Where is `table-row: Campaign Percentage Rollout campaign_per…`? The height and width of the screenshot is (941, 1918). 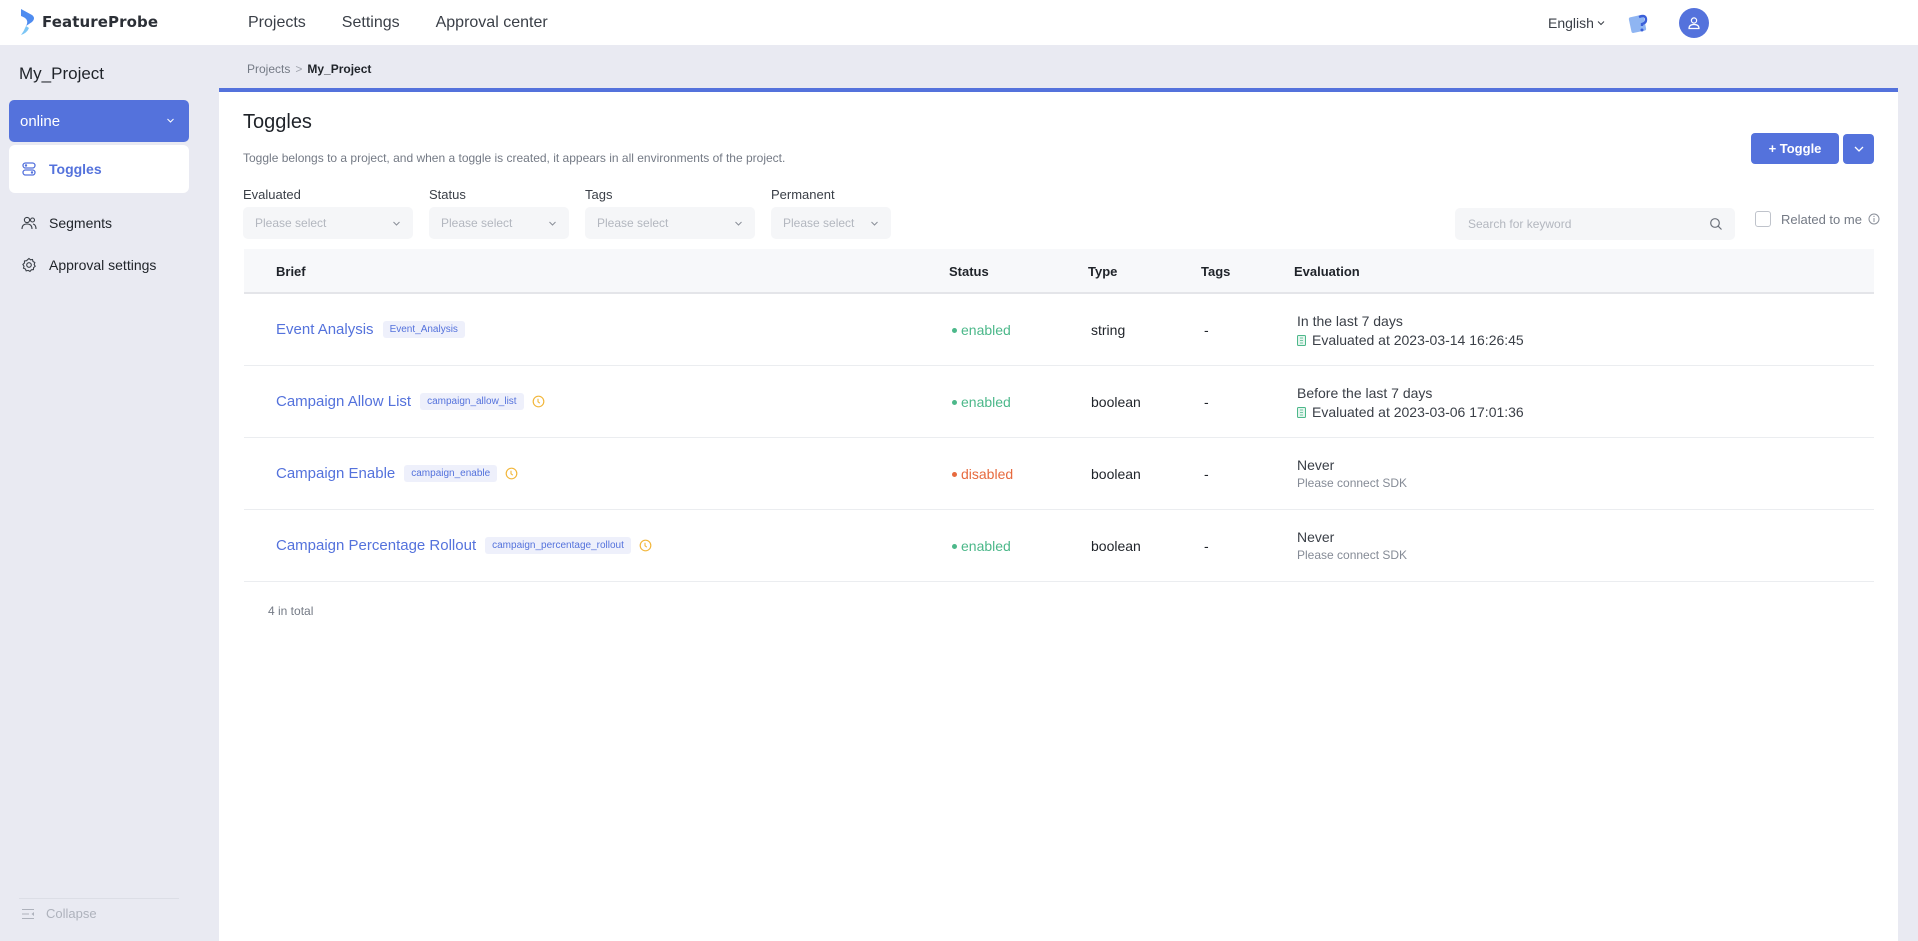
table-row: Campaign Percentage Rollout campaign_per… is located at coordinates (1059, 546).